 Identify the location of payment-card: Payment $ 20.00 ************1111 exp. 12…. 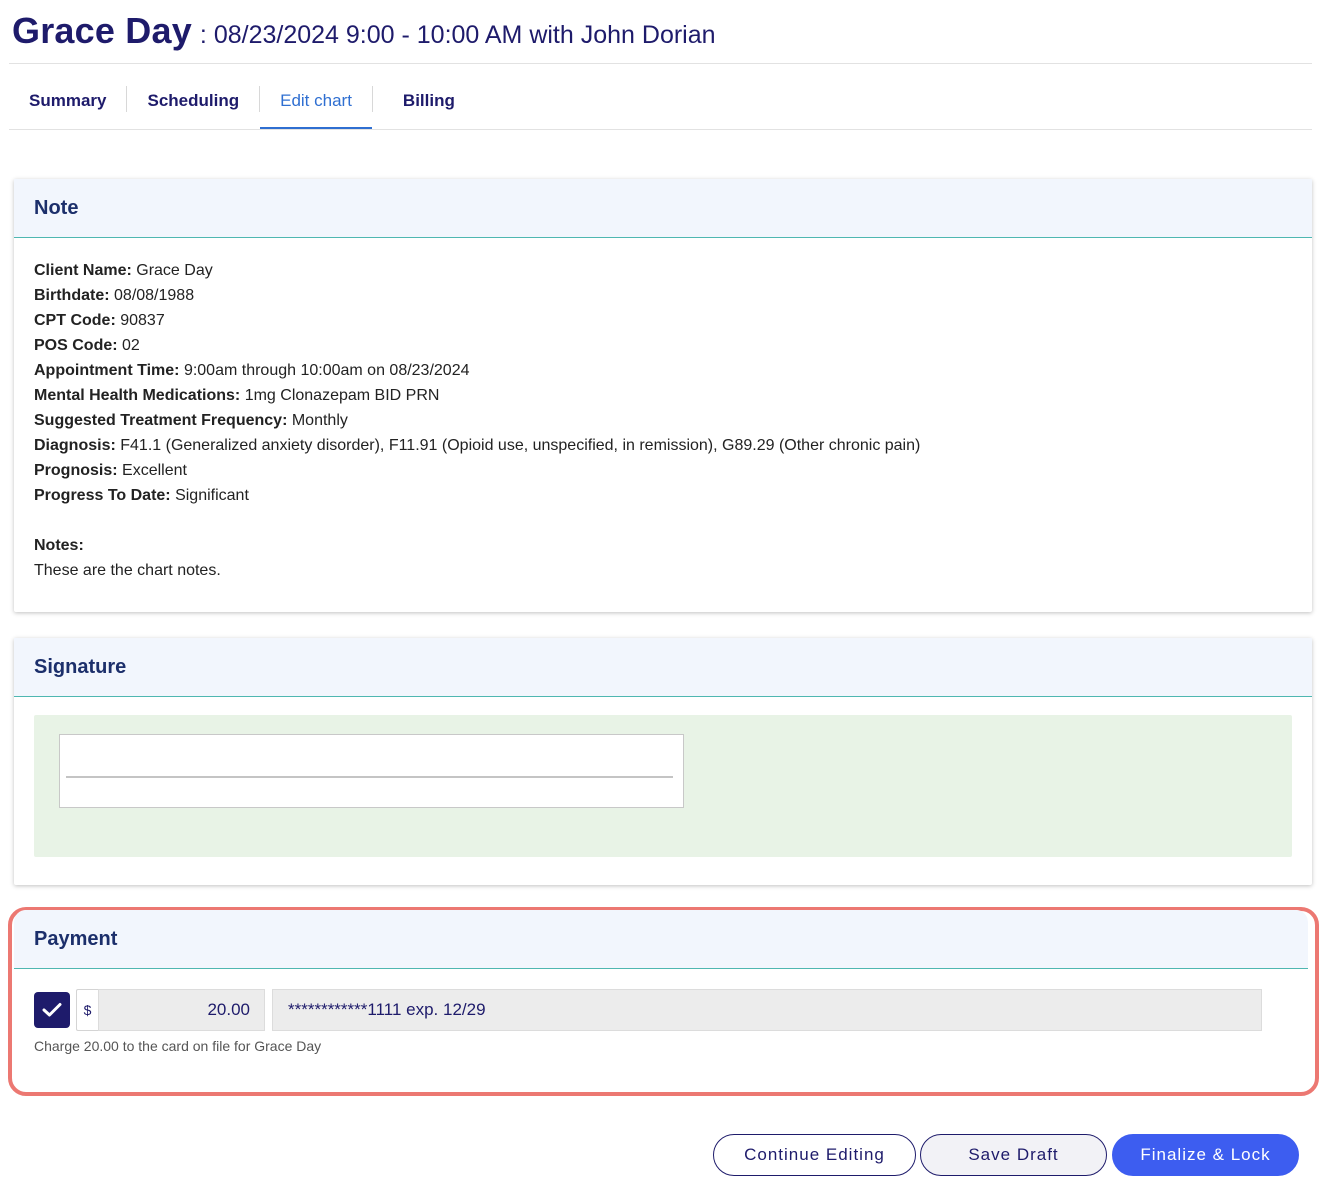
(661, 998).